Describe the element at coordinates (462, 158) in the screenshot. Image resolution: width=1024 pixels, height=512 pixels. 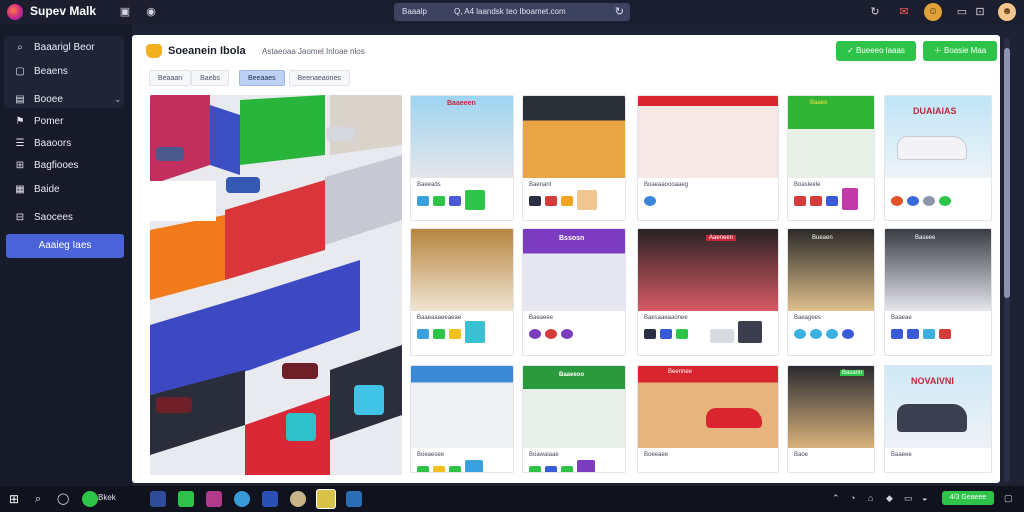
I see `store-card: Baaeeen Baeeads` at that location.